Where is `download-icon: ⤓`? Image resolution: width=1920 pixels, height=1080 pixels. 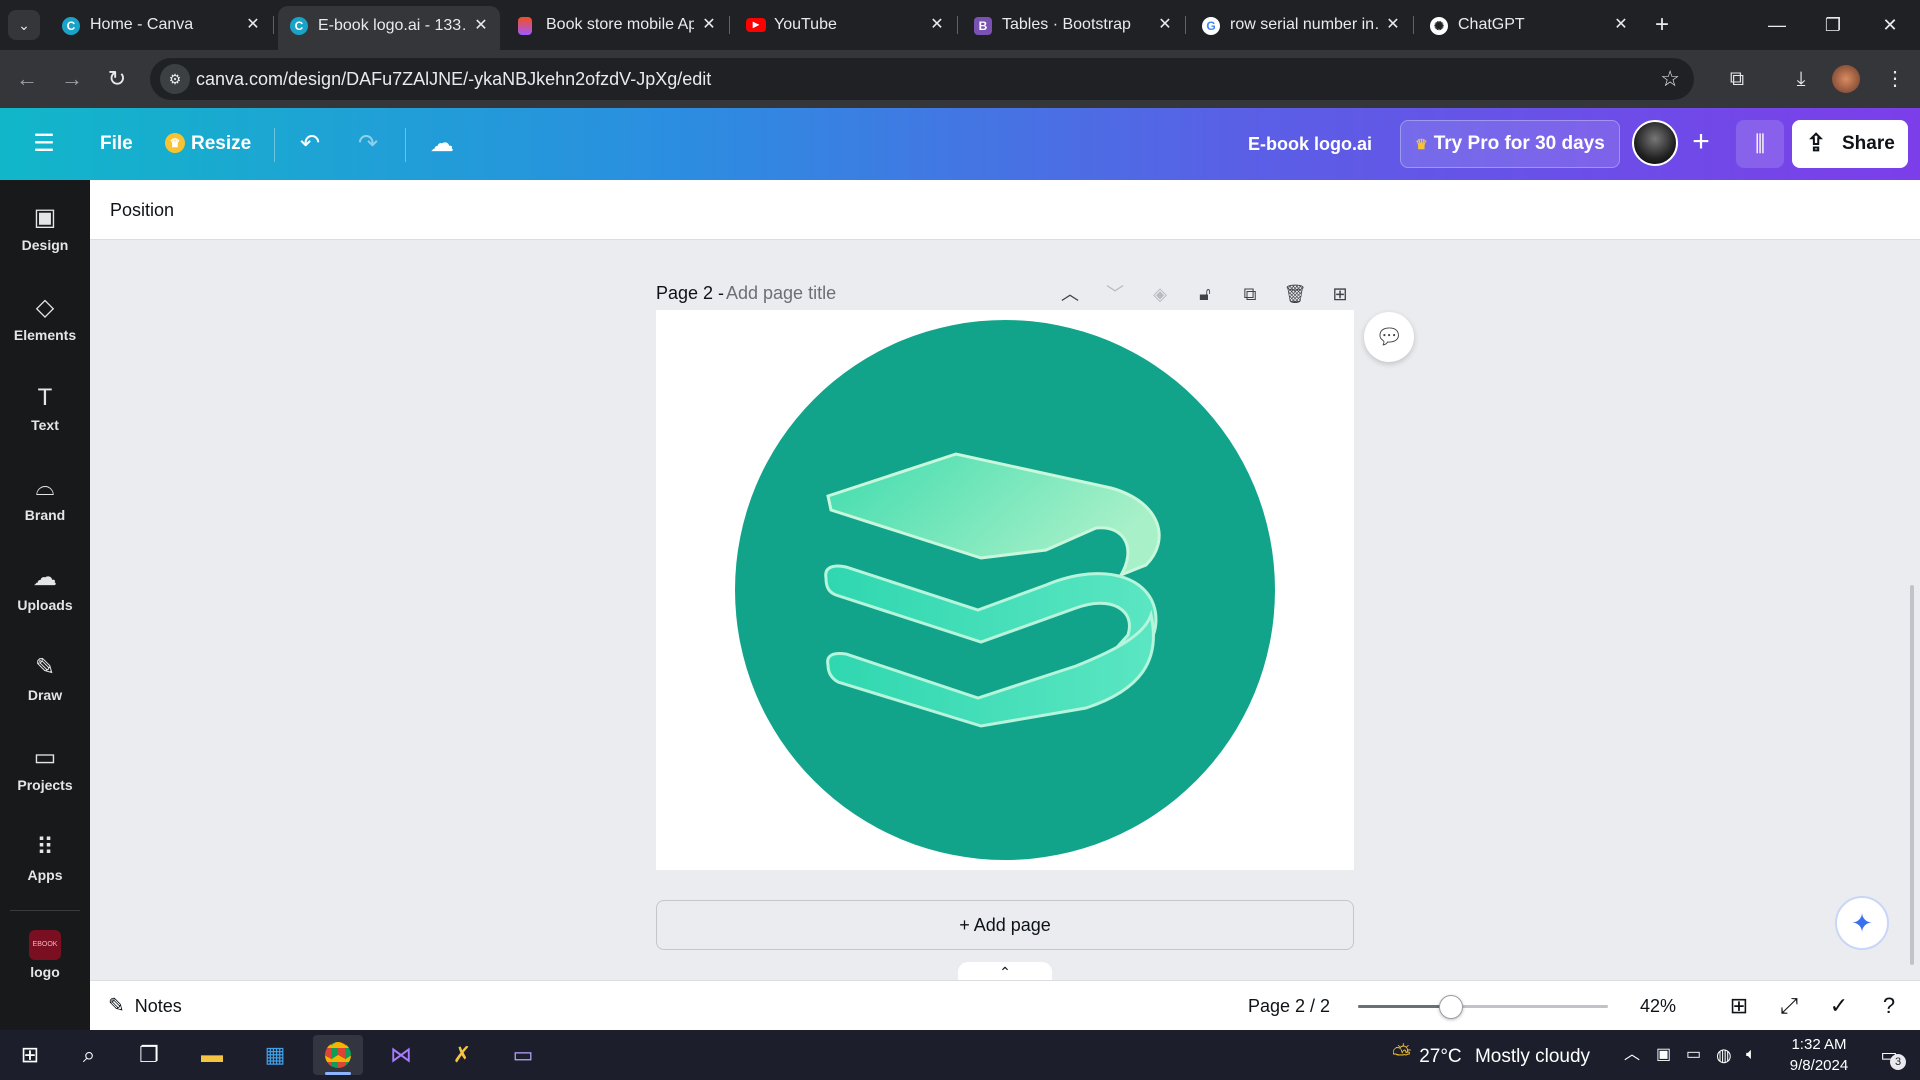
download-icon: ⤓ is located at coordinates (1801, 79).